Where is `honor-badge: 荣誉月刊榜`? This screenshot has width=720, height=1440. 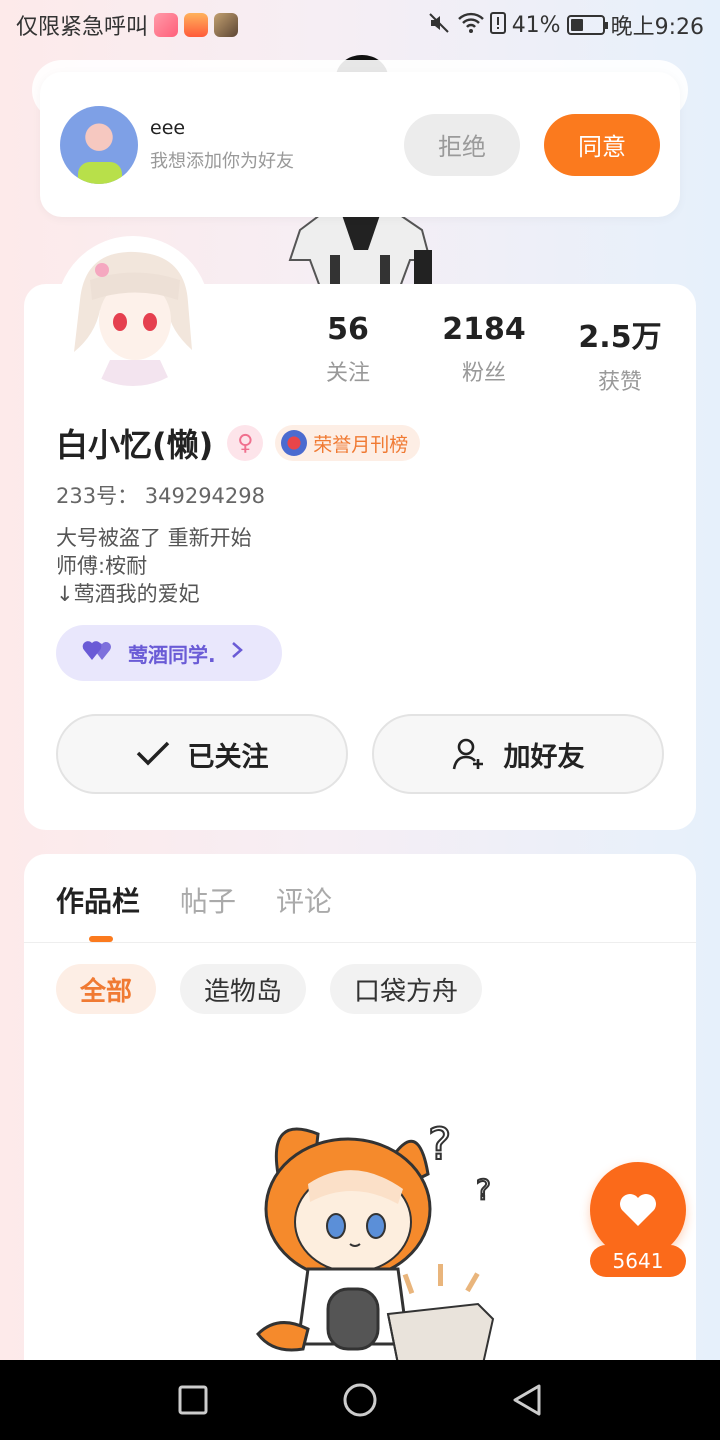
honor-badge: 荣誉月刊榜 is located at coordinates (348, 443).